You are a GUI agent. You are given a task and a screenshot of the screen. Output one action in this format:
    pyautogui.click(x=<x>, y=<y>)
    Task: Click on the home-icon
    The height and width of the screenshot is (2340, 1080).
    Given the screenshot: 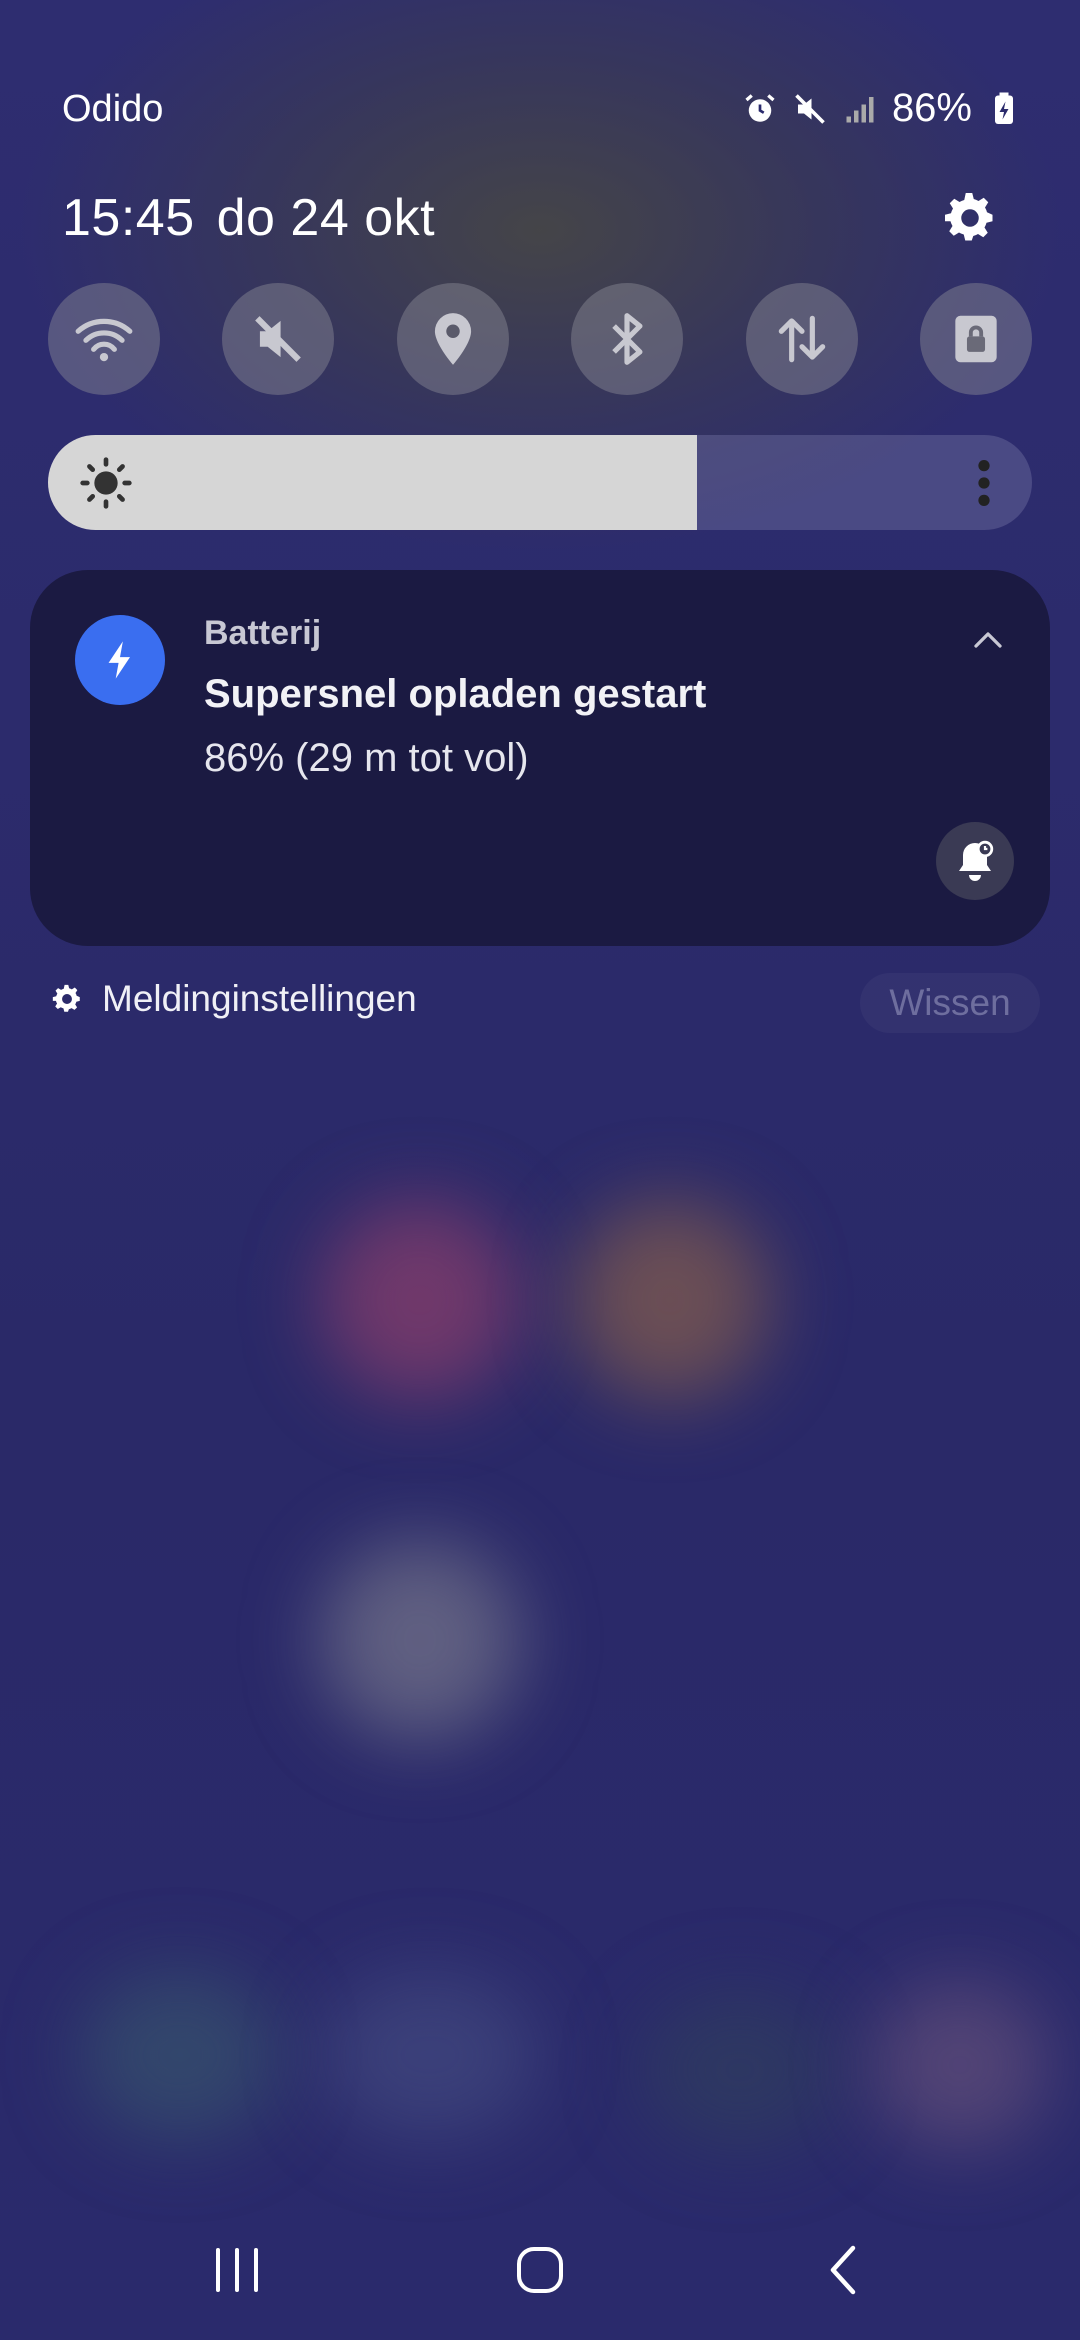 What is the action you would take?
    pyautogui.click(x=540, y=2270)
    